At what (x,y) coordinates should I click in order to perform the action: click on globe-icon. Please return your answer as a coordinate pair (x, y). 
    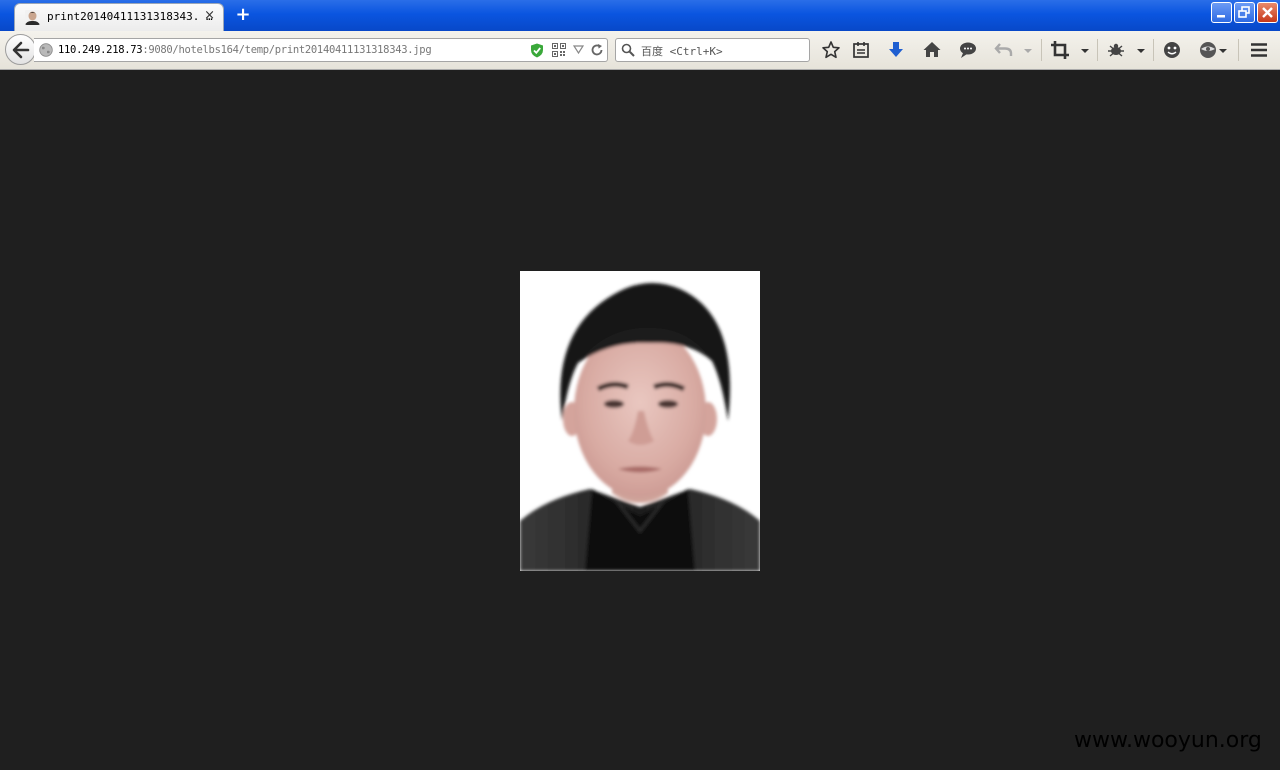
    Looking at the image, I should click on (46, 50).